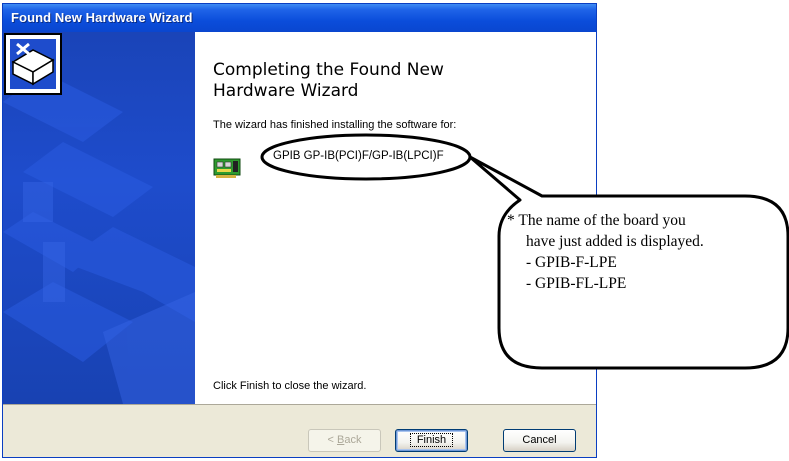 This screenshot has height=461, width=789. I want to click on device-highlight-ellipse, so click(366, 157).